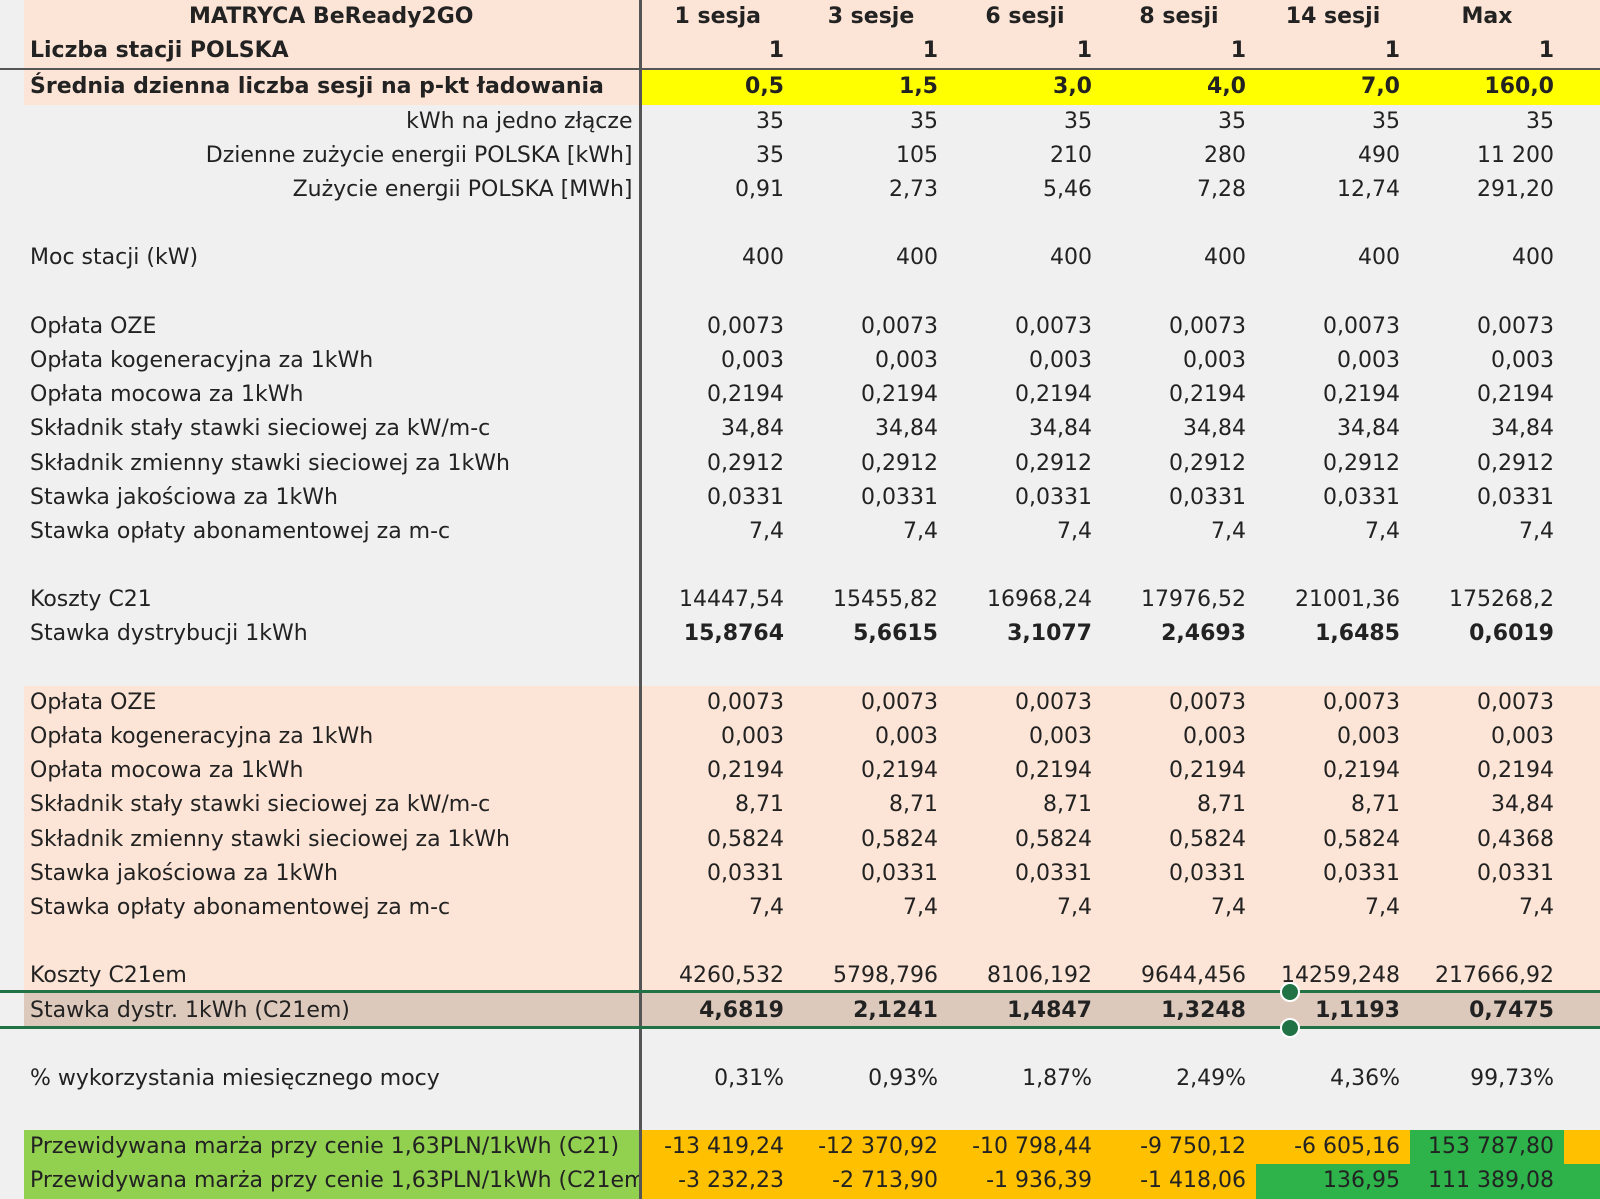 The image size is (1600, 1199). Describe the element at coordinates (333, 976) in the screenshot. I see `row-label: Koszty C21em` at that location.